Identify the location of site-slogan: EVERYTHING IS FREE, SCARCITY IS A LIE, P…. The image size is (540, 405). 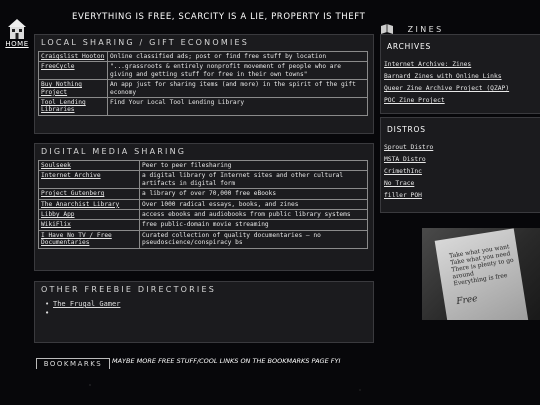
(219, 17).